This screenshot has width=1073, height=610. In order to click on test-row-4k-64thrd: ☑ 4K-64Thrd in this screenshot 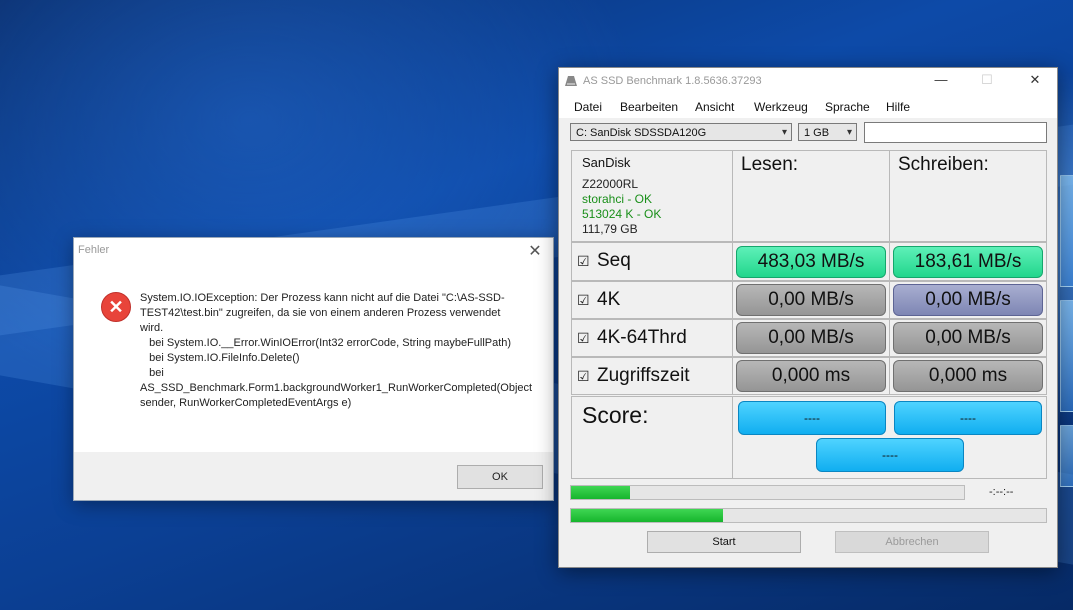, I will do `click(652, 338)`.